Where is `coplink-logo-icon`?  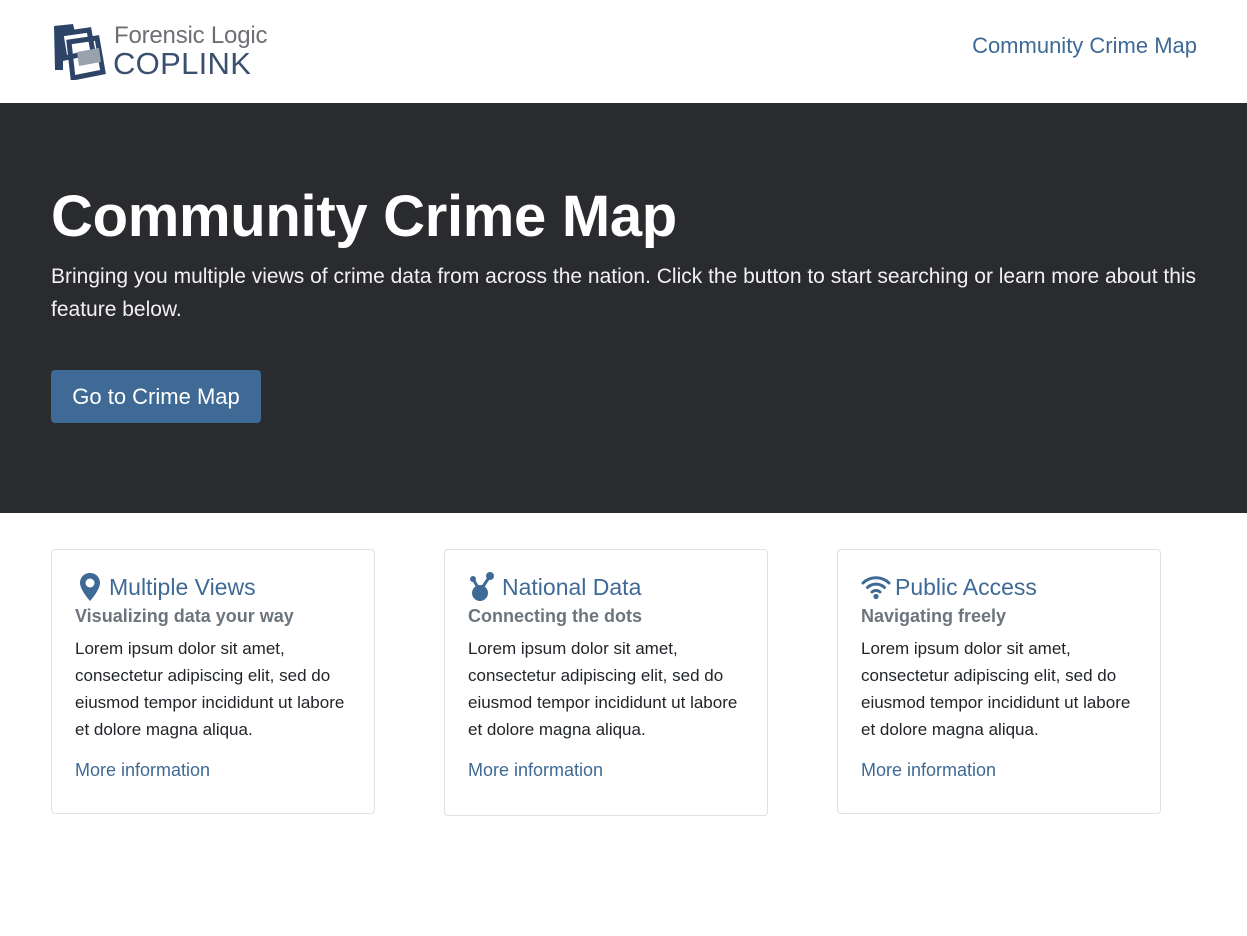
coplink-logo-icon is located at coordinates (80, 52).